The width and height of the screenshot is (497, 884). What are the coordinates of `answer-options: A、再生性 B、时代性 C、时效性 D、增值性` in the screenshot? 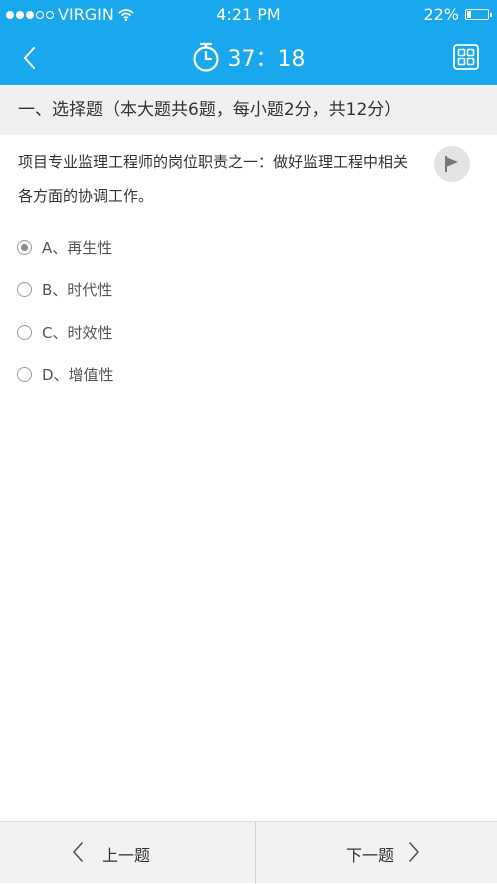 It's located at (65, 311).